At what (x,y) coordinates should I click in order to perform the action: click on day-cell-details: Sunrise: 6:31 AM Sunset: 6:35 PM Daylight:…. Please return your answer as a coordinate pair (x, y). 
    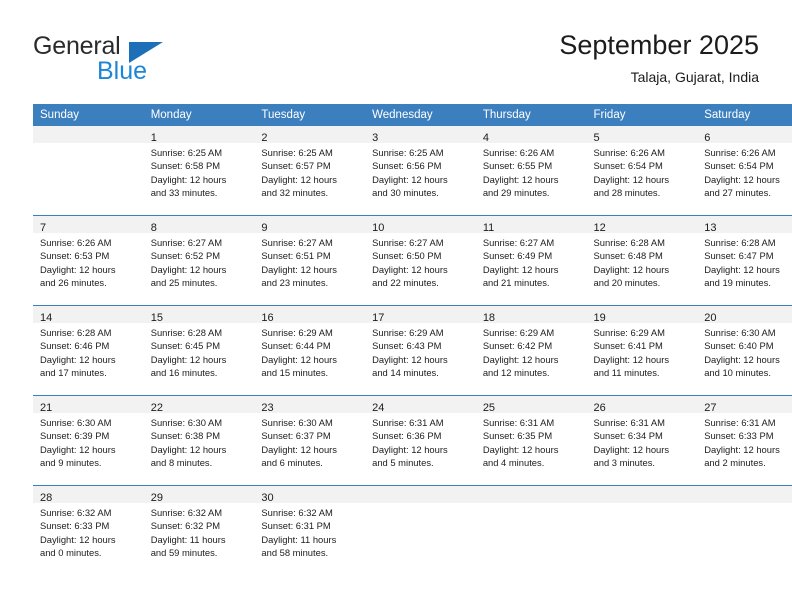
    Looking at the image, I should click on (531, 441).